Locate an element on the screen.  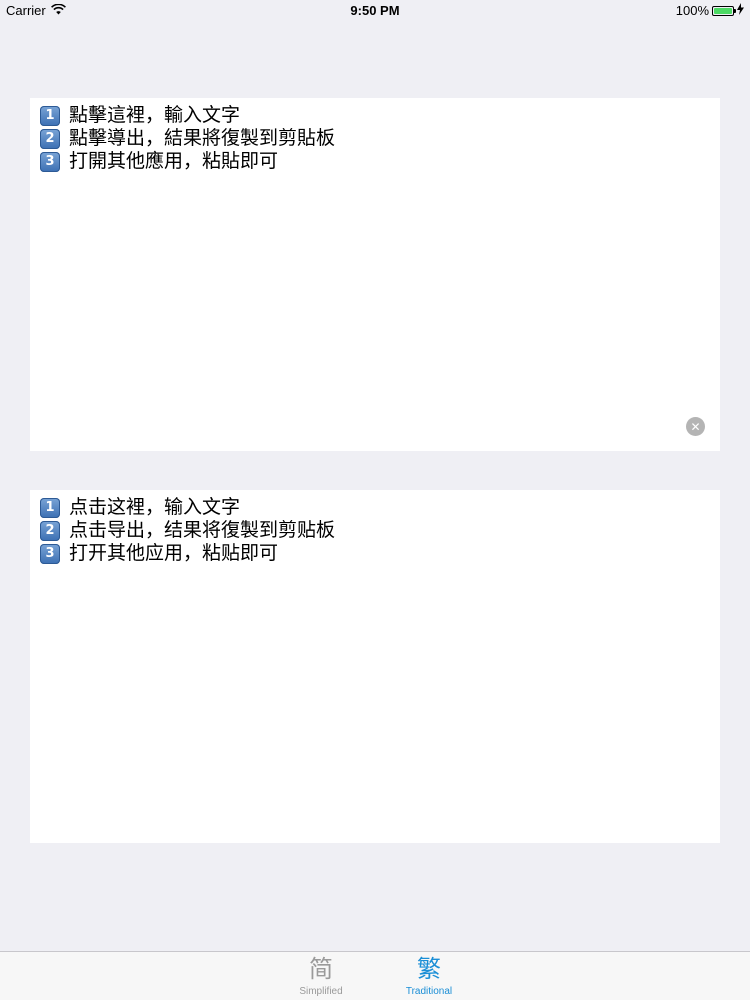
instruction-text: 点击导出，结果将復製到剪贴板 is located at coordinates (202, 530).